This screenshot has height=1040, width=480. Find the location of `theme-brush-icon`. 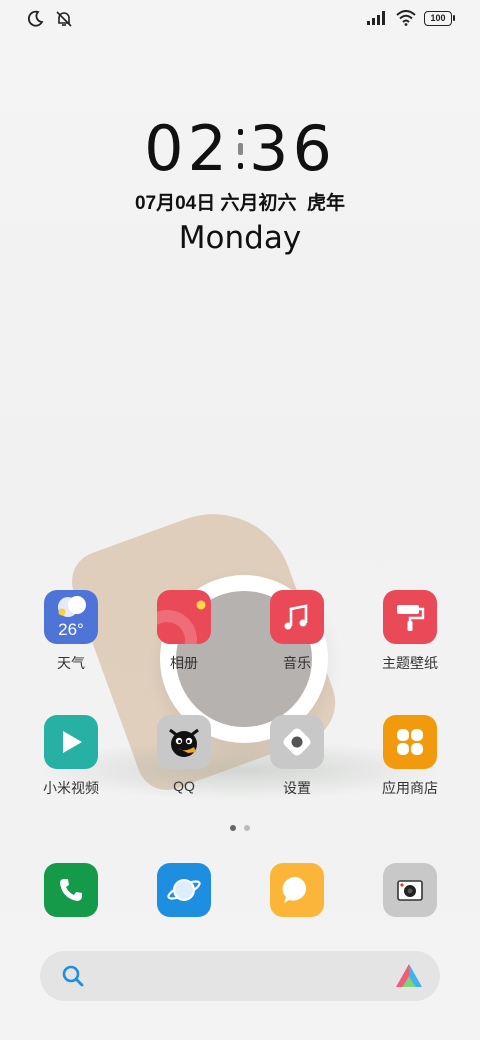

theme-brush-icon is located at coordinates (410, 617).